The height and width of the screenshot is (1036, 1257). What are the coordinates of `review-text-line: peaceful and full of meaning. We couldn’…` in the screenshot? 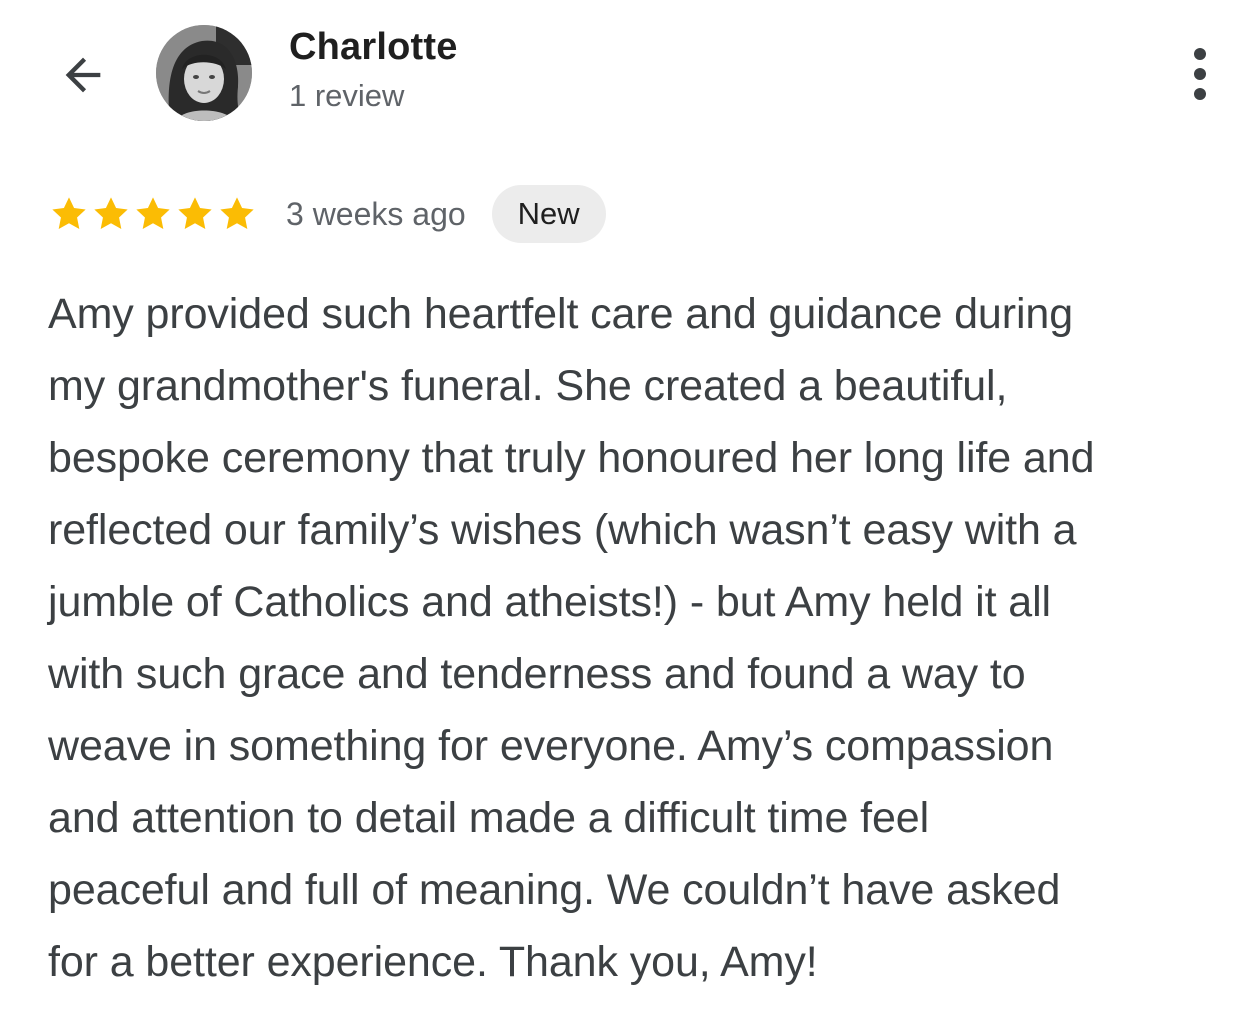 It's located at (554, 890).